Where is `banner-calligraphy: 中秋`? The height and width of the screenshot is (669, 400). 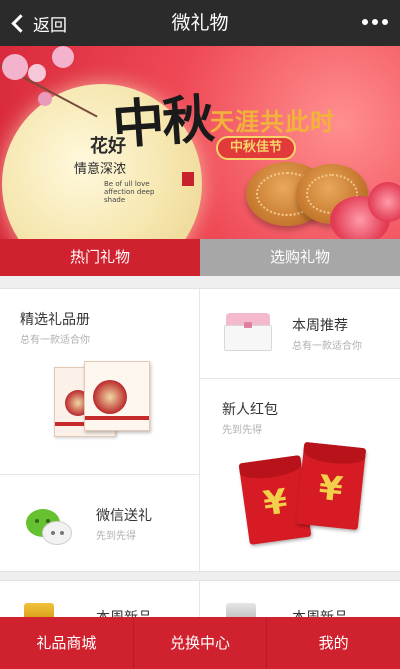 banner-calligraphy: 中秋 is located at coordinates (162, 122).